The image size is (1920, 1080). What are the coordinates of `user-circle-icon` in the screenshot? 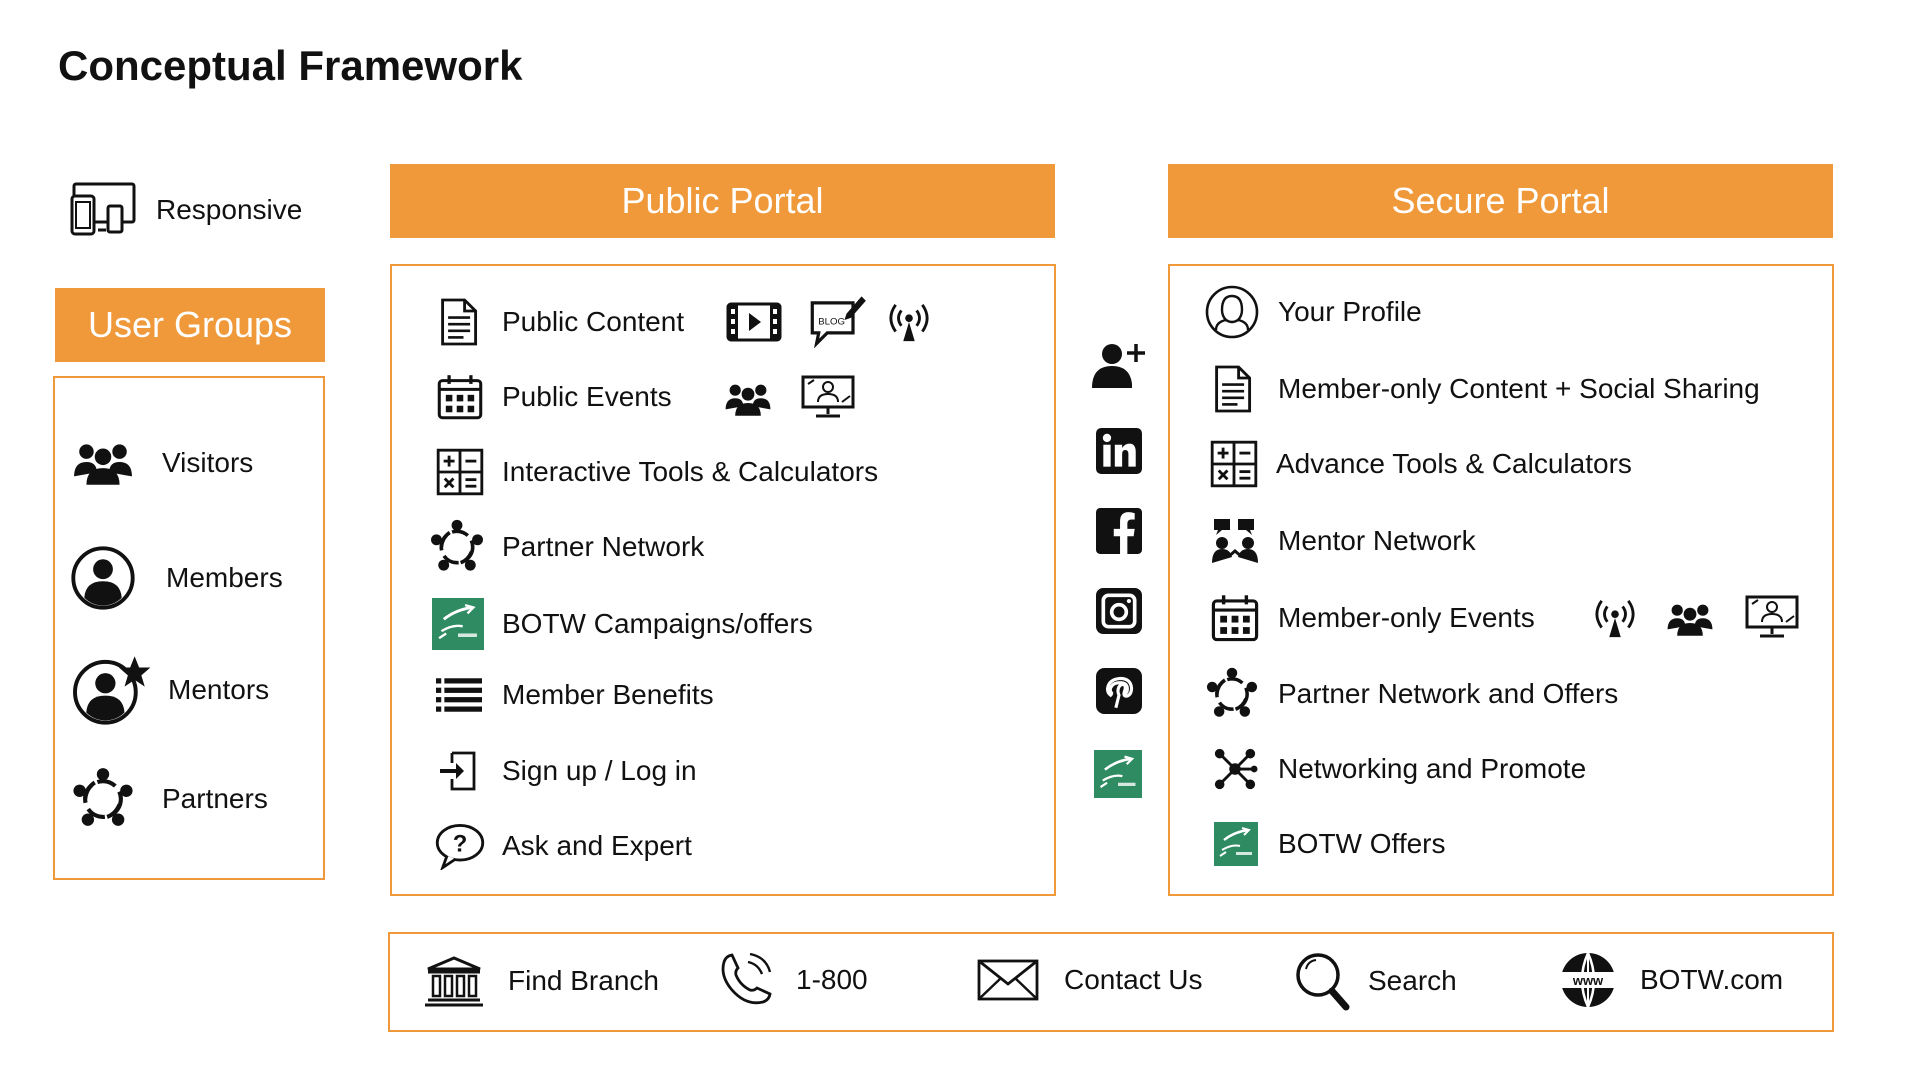 It's located at (103, 578).